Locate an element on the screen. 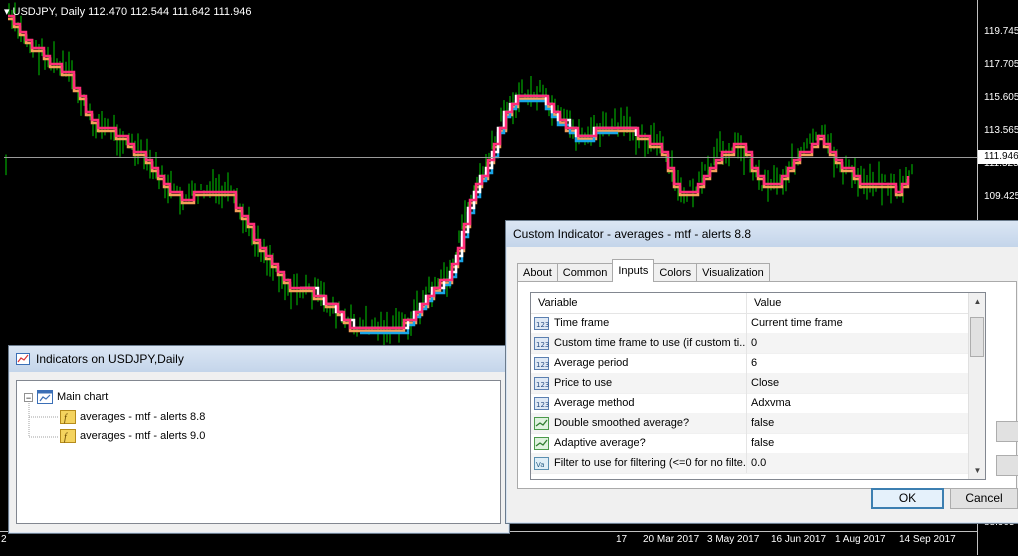 This screenshot has width=1018, height=556. input-row: 123 Price to use Close is located at coordinates (749, 383).